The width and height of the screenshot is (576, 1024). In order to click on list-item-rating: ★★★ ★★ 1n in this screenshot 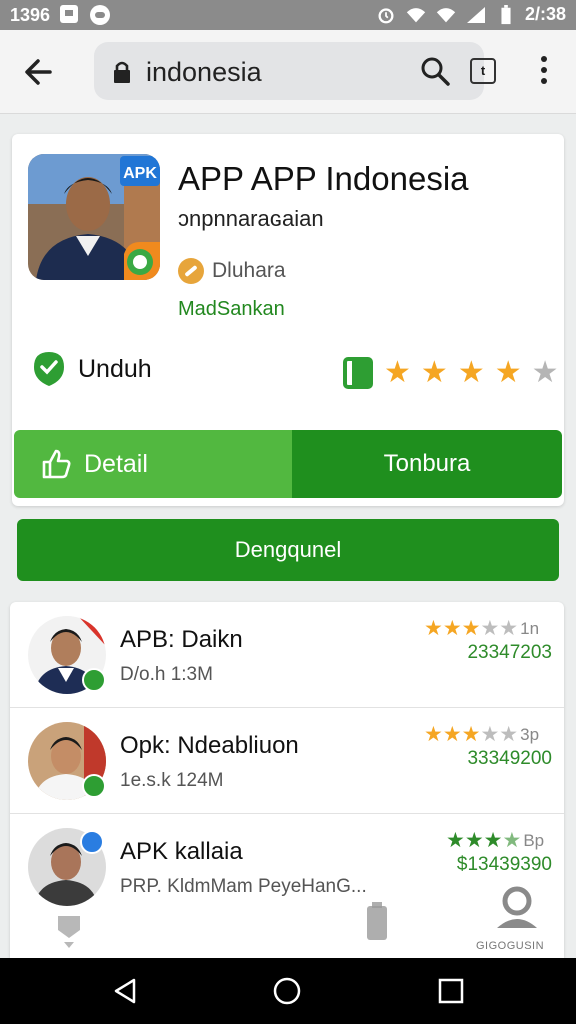, I will do `click(482, 628)`.